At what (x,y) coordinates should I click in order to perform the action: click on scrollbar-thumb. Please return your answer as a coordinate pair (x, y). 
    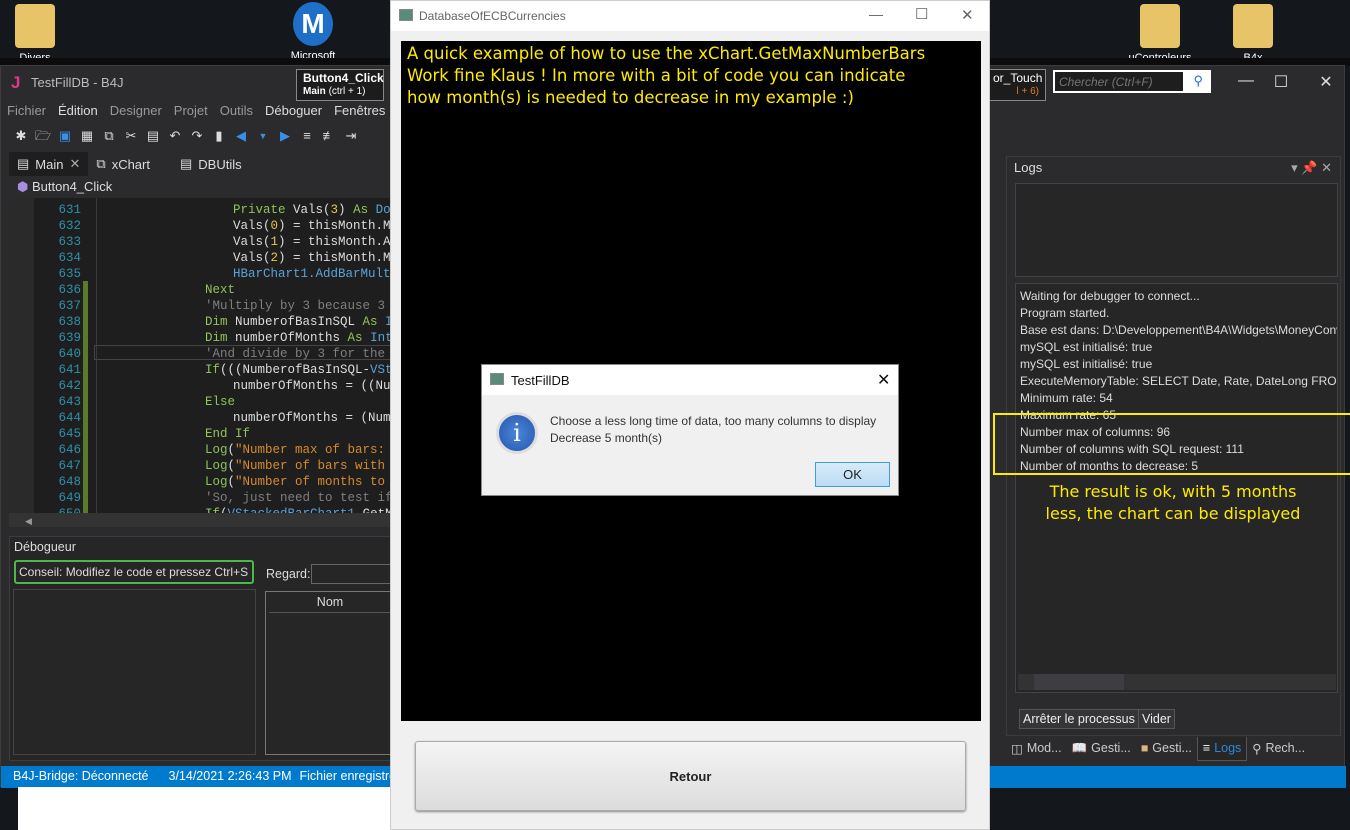
    Looking at the image, I should click on (1079, 682).